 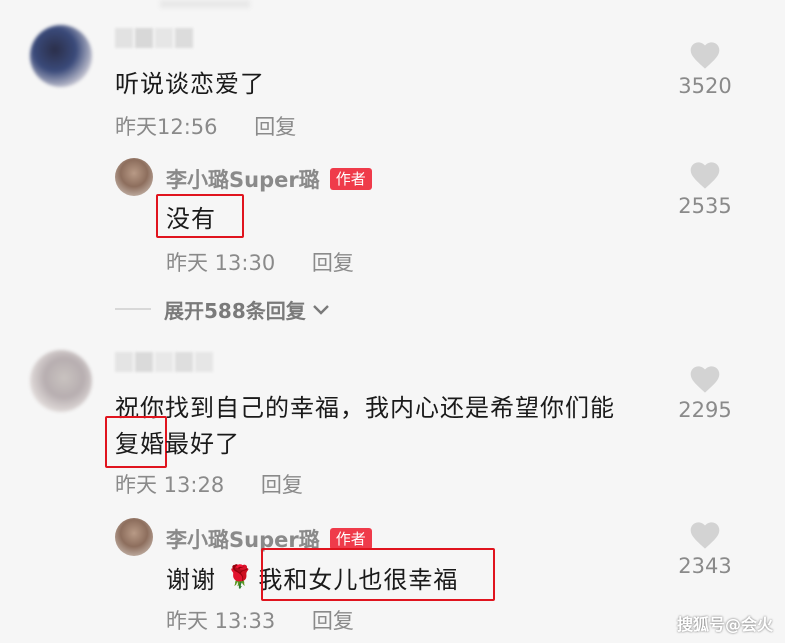 I want to click on comment-text: 听说谈恋爱了, so click(x=190, y=84).